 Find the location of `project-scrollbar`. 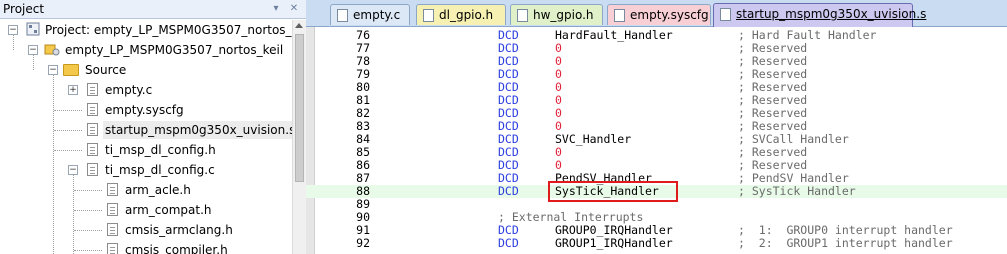

project-scrollbar is located at coordinates (299, 137).